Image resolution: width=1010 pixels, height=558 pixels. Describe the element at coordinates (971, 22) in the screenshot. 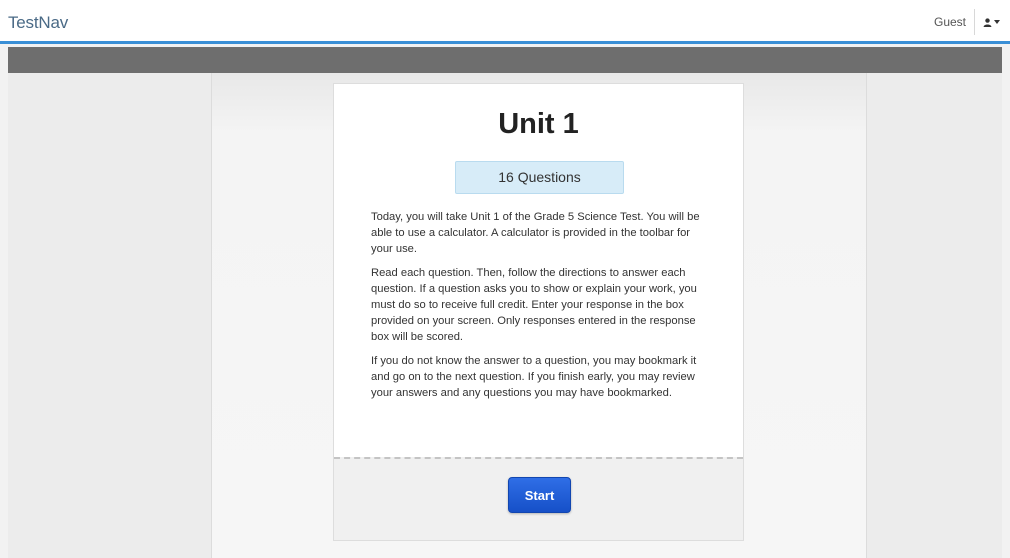

I see `user-area: Guest` at that location.